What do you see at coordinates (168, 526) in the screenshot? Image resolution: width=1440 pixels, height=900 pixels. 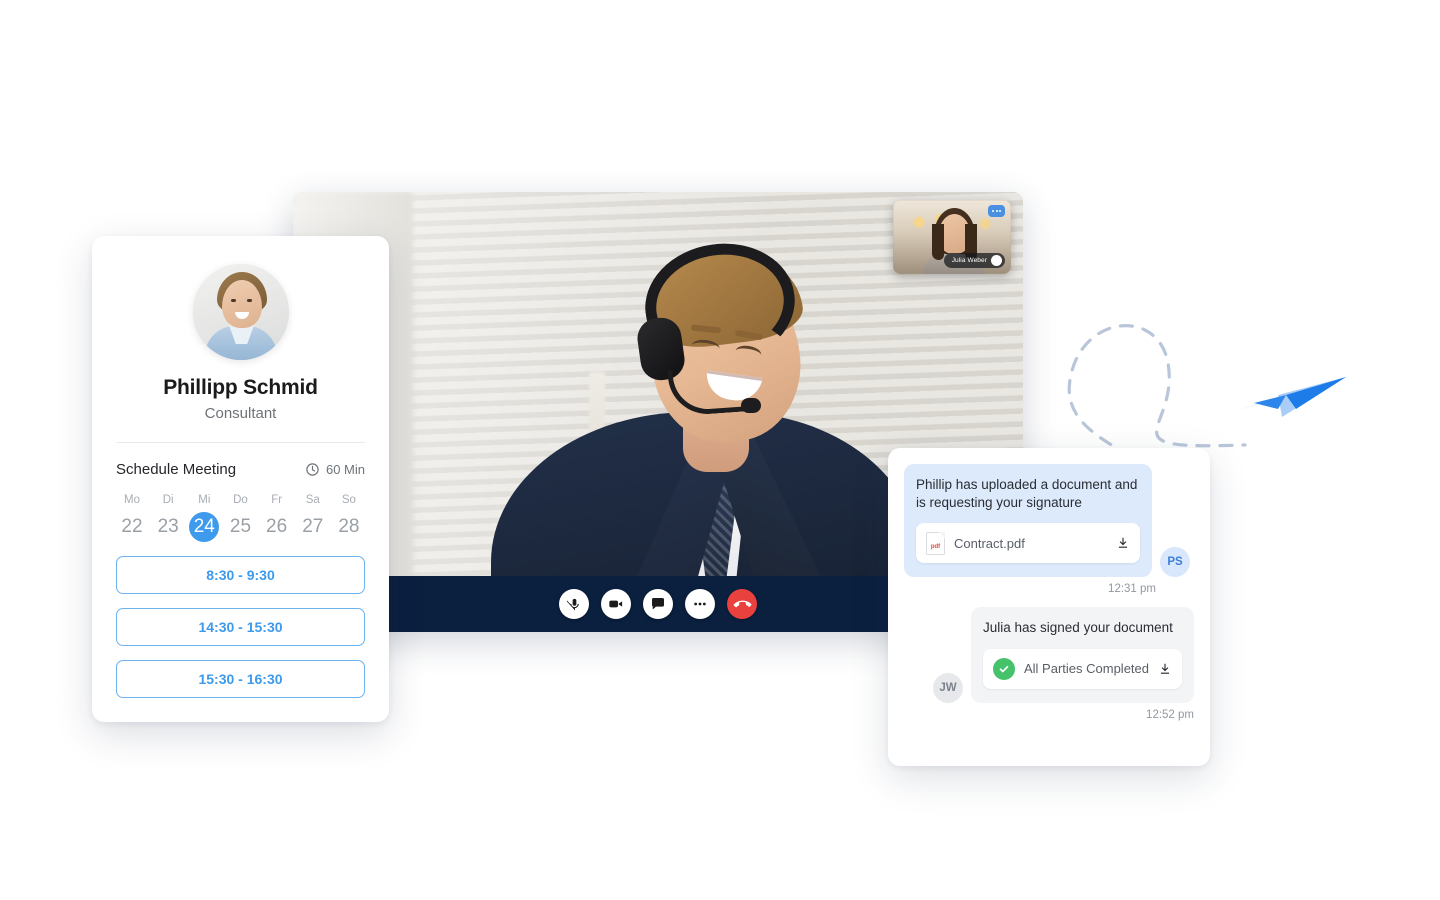 I see `day-number: 23` at bounding box center [168, 526].